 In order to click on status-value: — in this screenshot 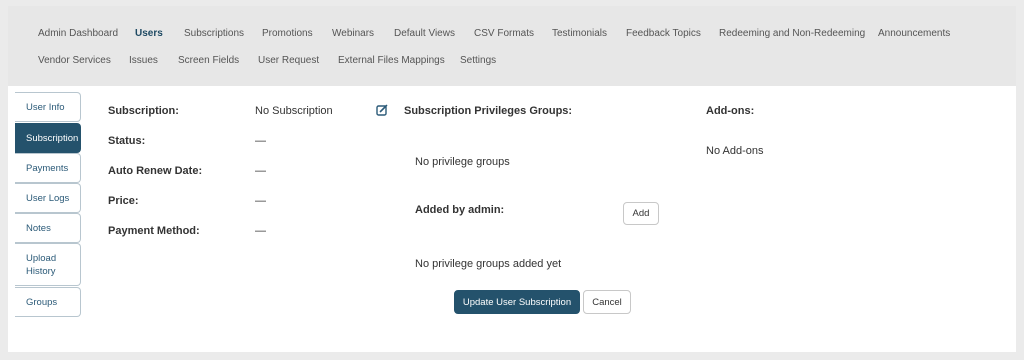, I will do `click(260, 141)`.